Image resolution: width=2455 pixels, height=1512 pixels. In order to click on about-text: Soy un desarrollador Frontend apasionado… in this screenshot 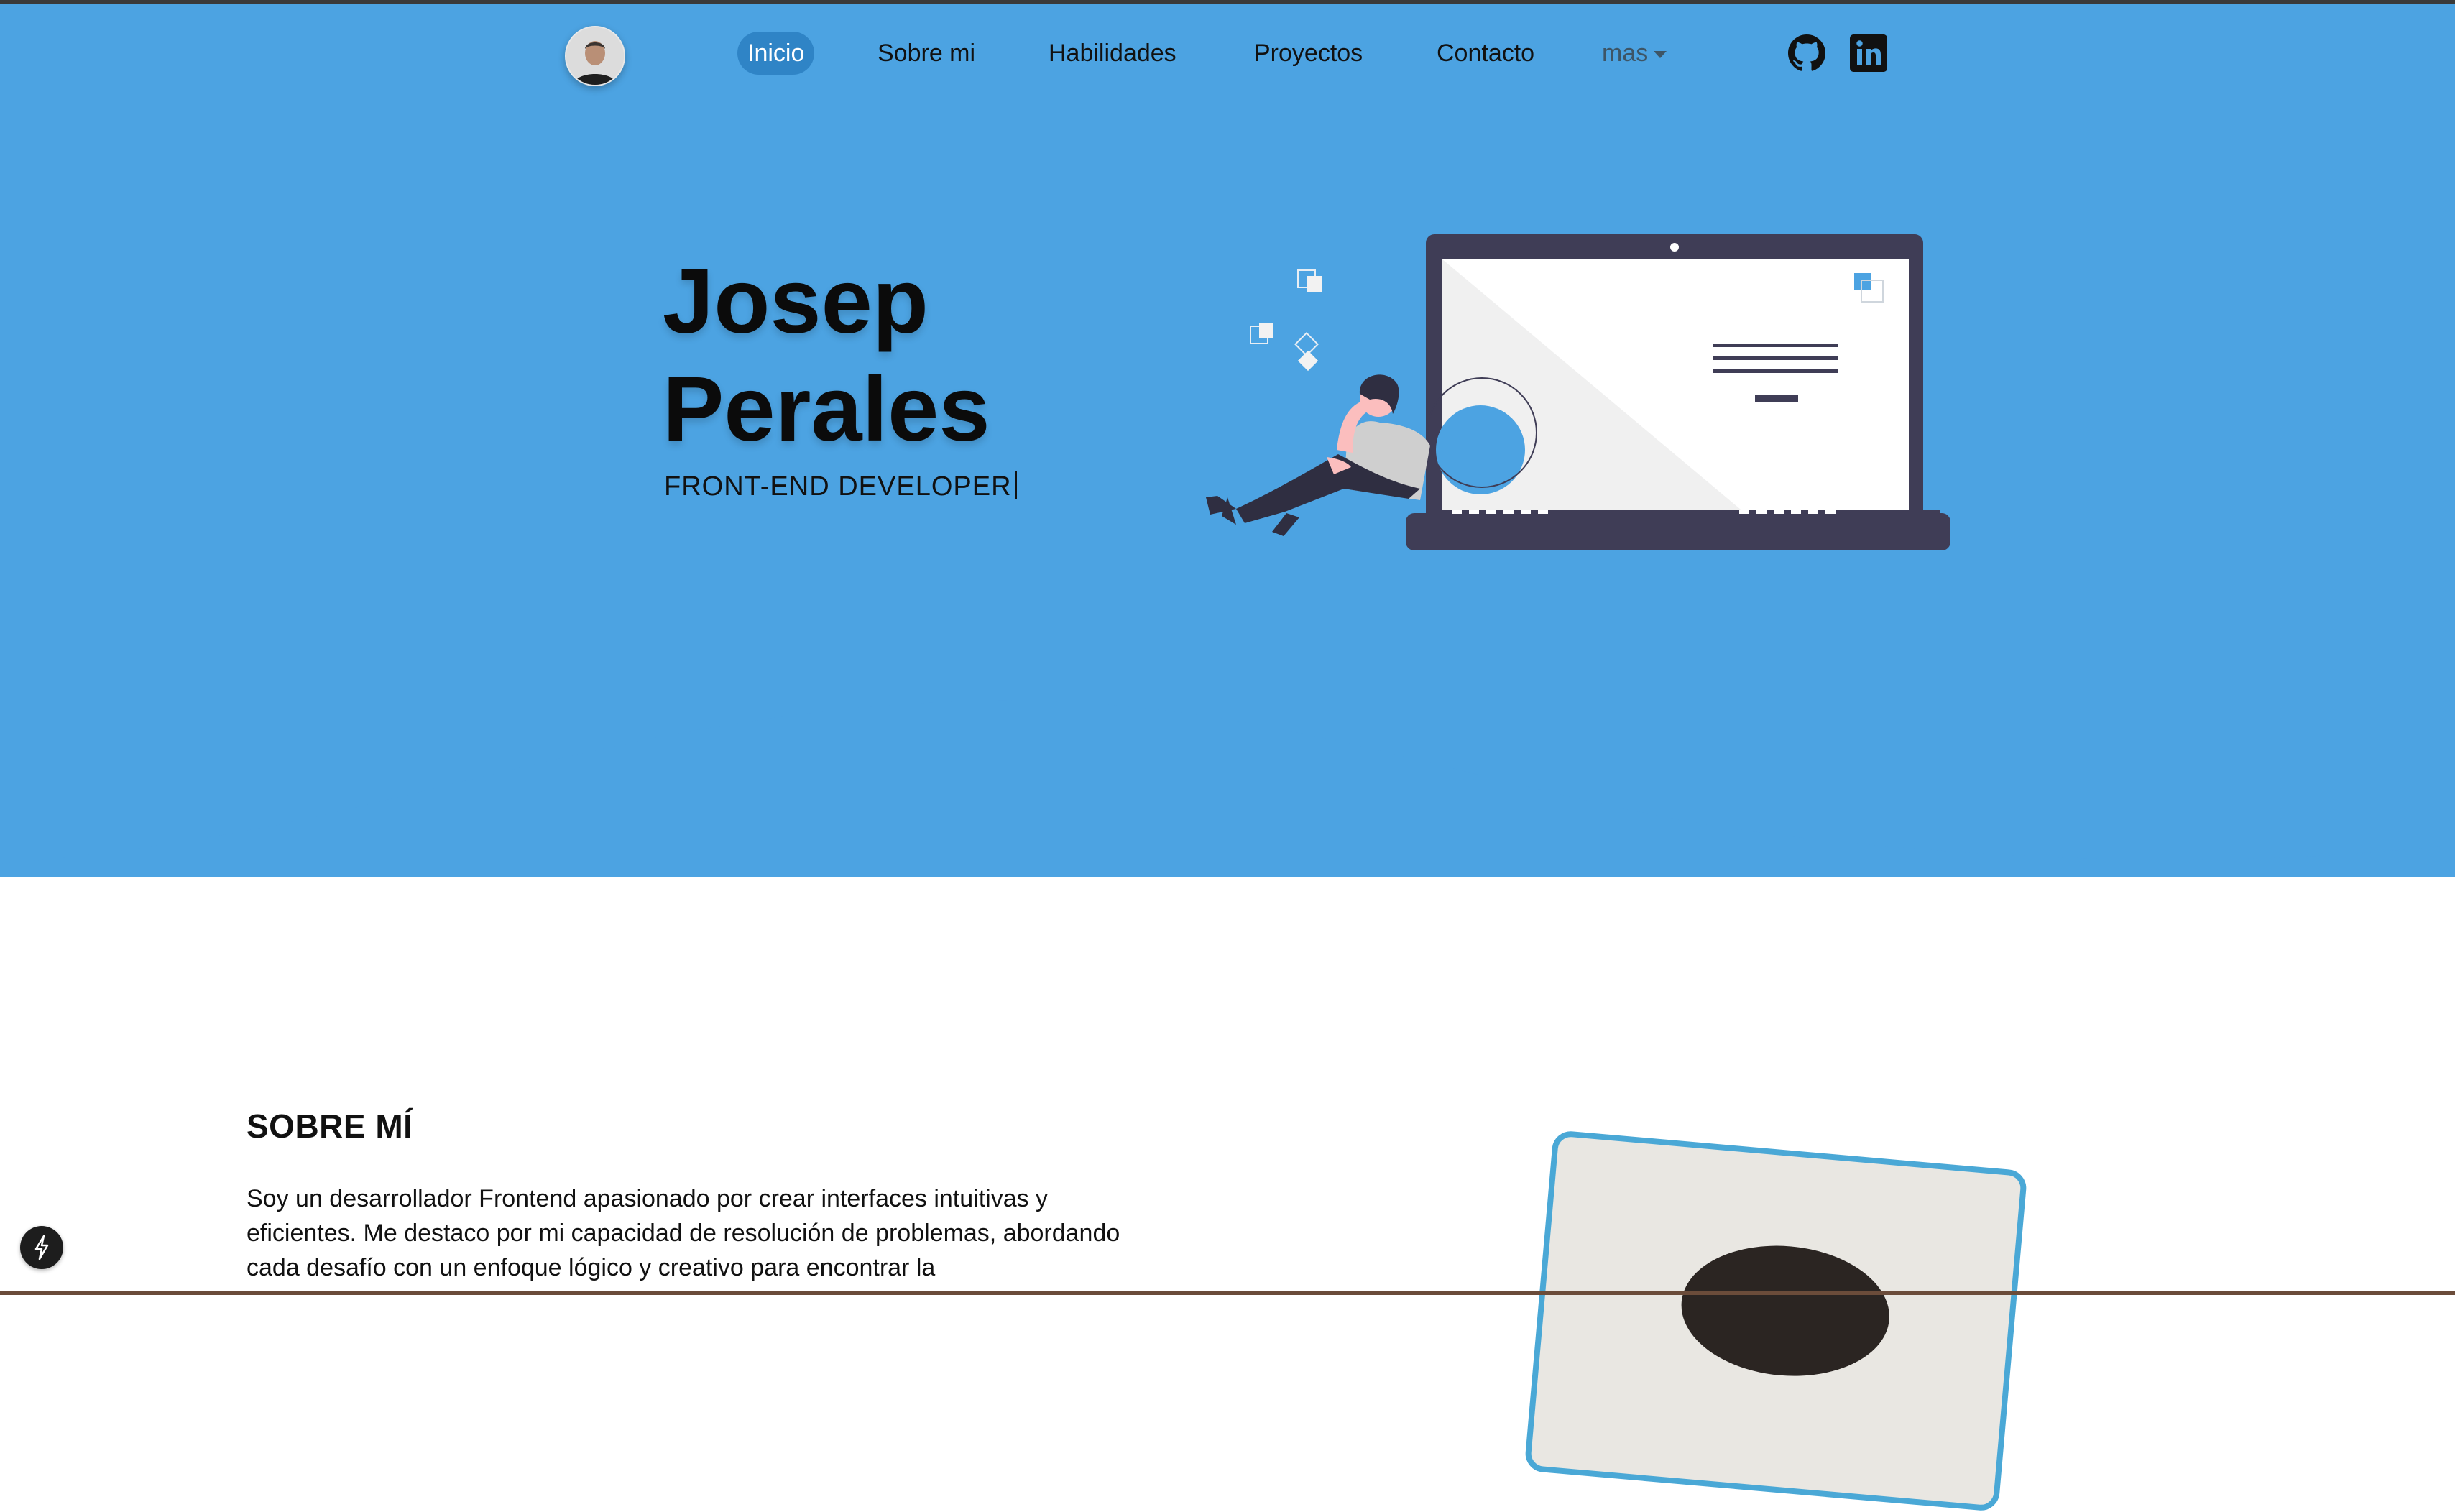, I will do `click(684, 1233)`.